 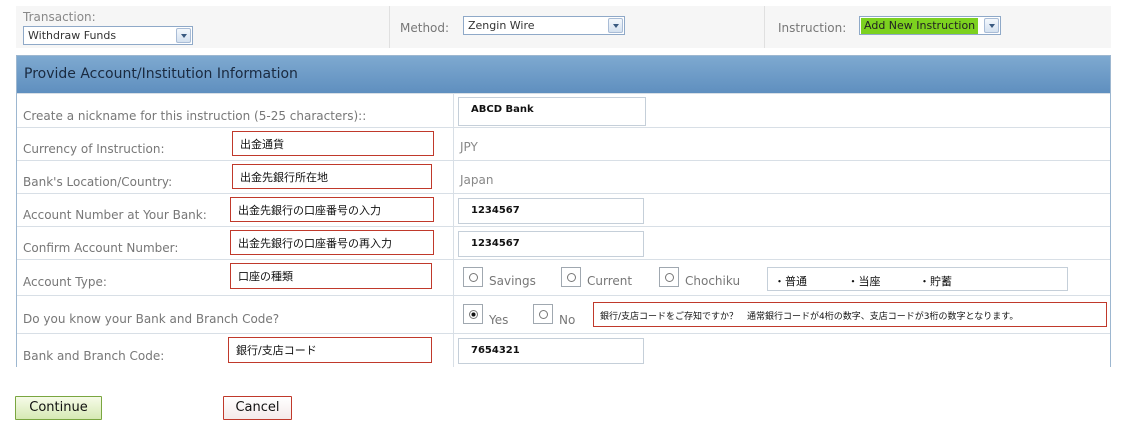 What do you see at coordinates (333, 143) in the screenshot?
I see `currency-annotation: 出金通貨` at bounding box center [333, 143].